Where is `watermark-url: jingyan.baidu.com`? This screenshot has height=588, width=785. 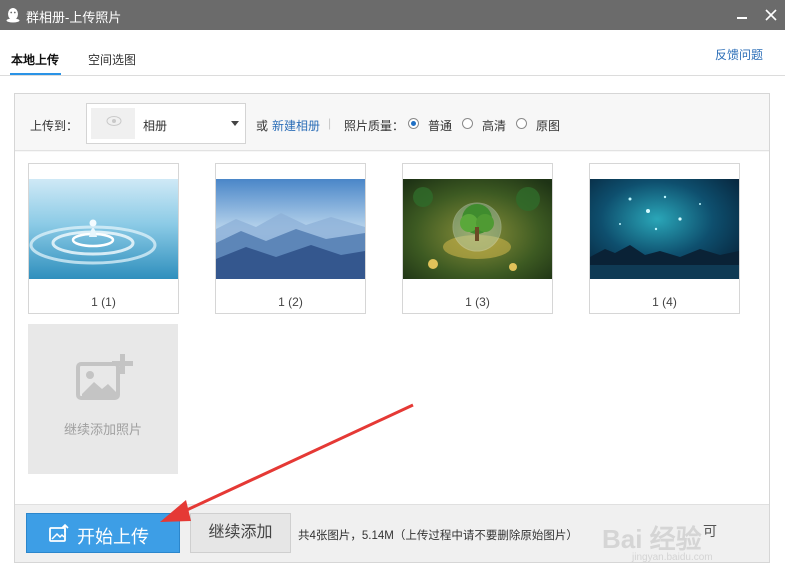
watermark-url: jingyan.baidu.com is located at coordinates (672, 557).